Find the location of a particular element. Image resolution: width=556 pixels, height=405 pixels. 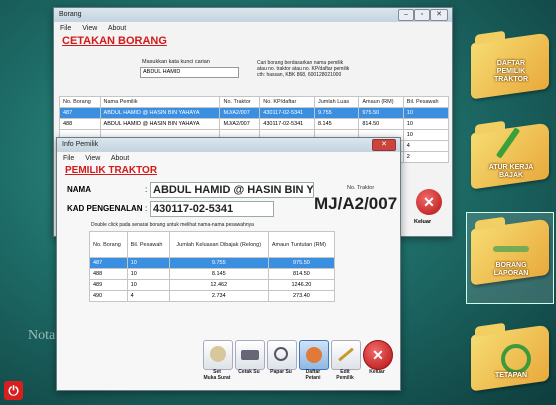

table-cell: MJ/A2/007 is located at coordinates (240, 124).